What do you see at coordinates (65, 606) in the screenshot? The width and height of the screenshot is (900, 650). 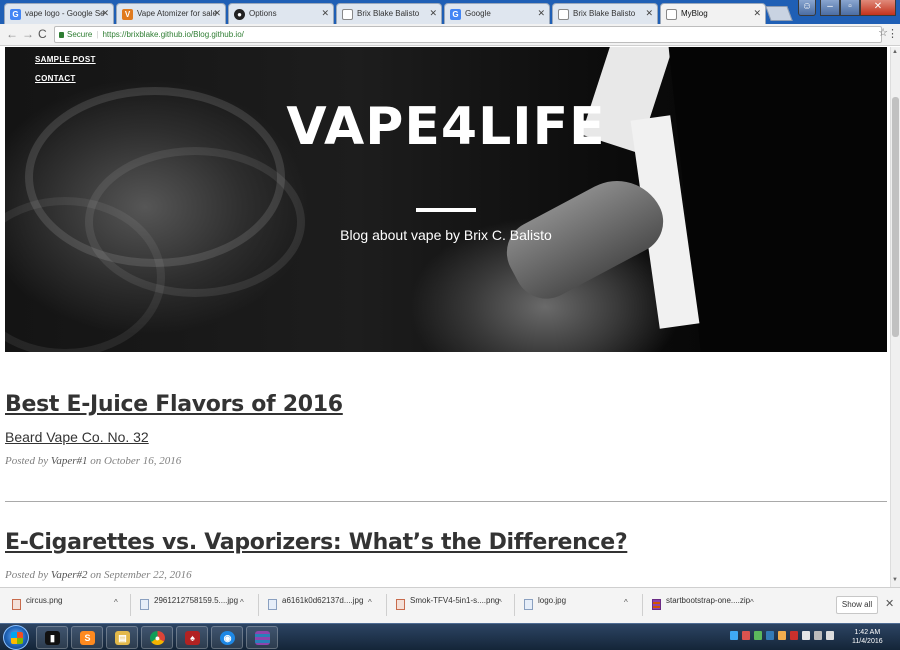 I see `download-item: circus.png ^` at bounding box center [65, 606].